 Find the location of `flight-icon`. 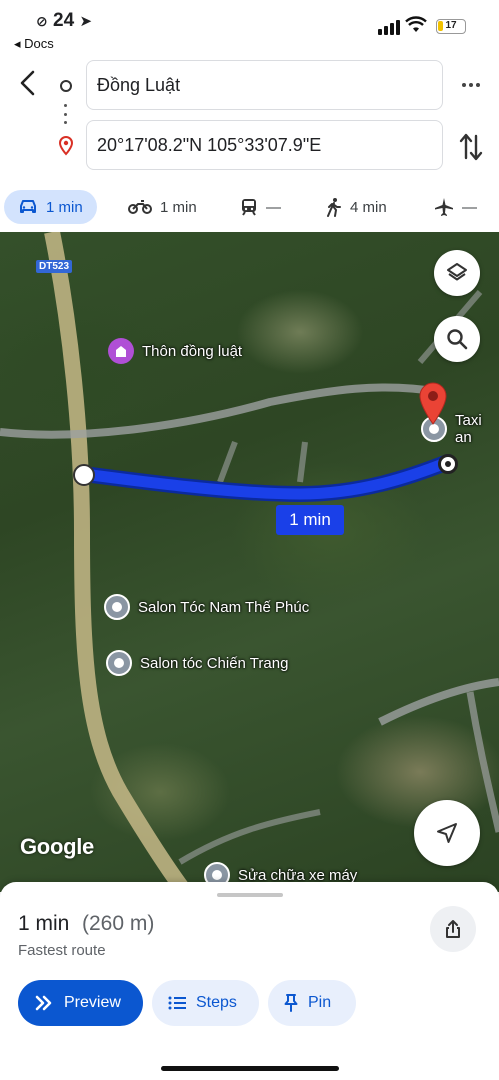

flight-icon is located at coordinates (444, 207).